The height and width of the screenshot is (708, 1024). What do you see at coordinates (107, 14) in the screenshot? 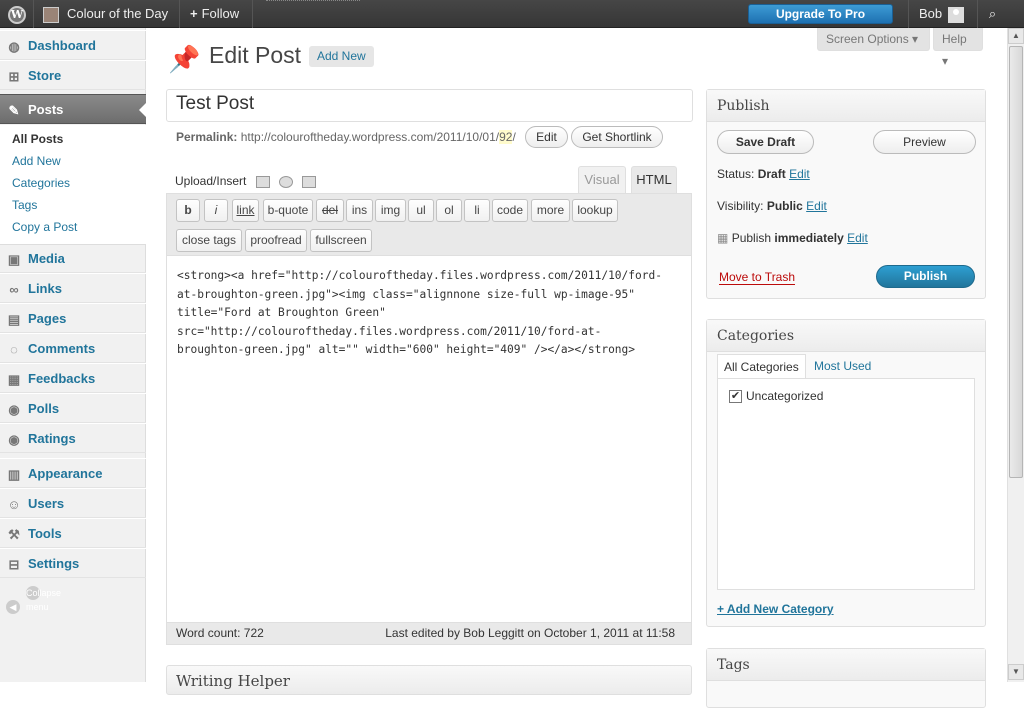
I see `site-name-button: Colour of the Day` at bounding box center [107, 14].